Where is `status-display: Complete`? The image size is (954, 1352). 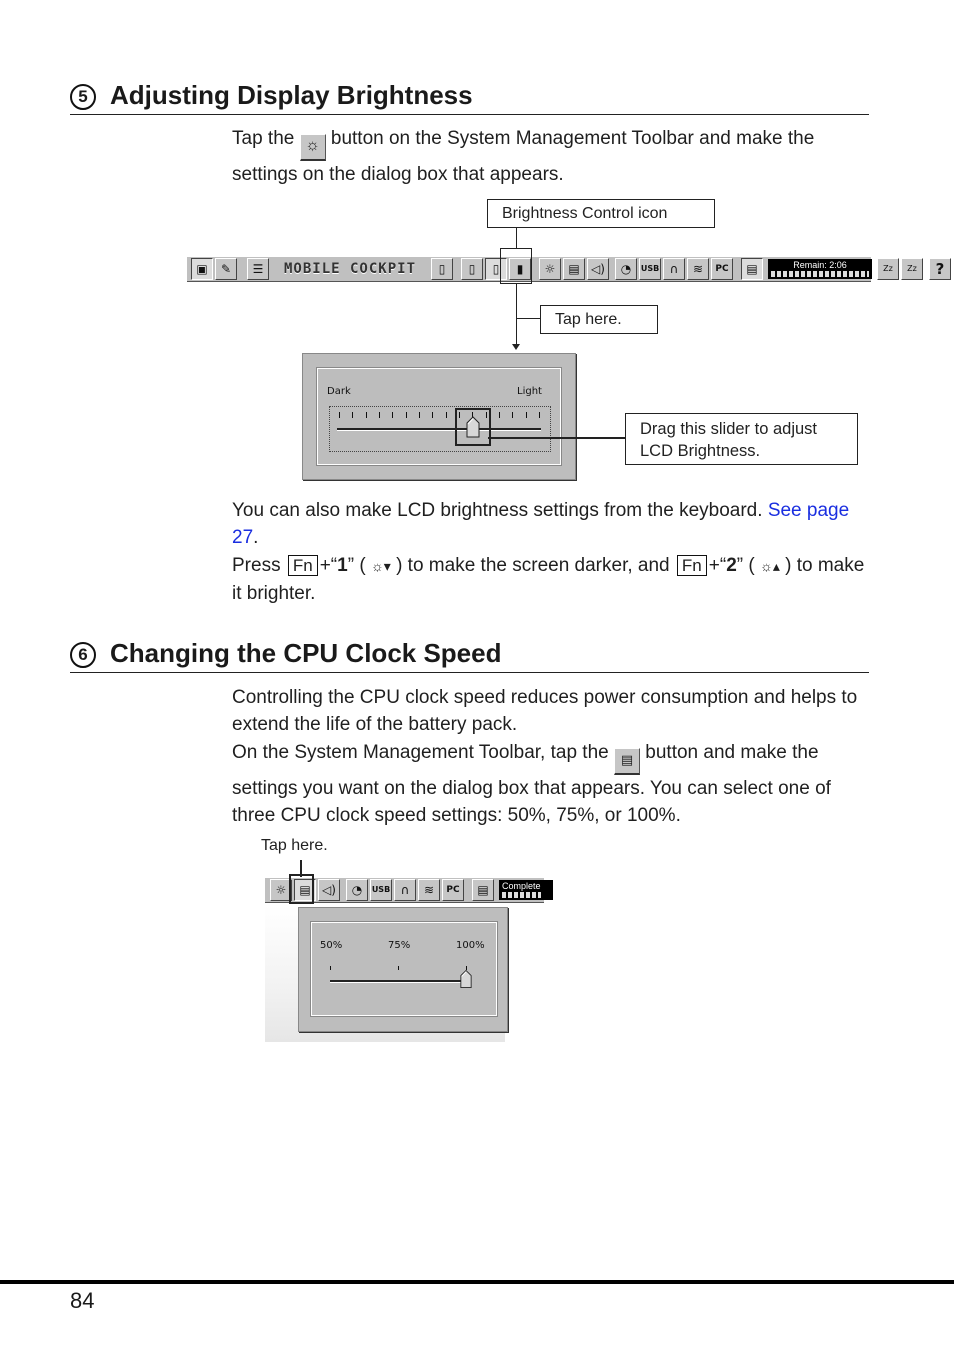 status-display: Complete is located at coordinates (526, 890).